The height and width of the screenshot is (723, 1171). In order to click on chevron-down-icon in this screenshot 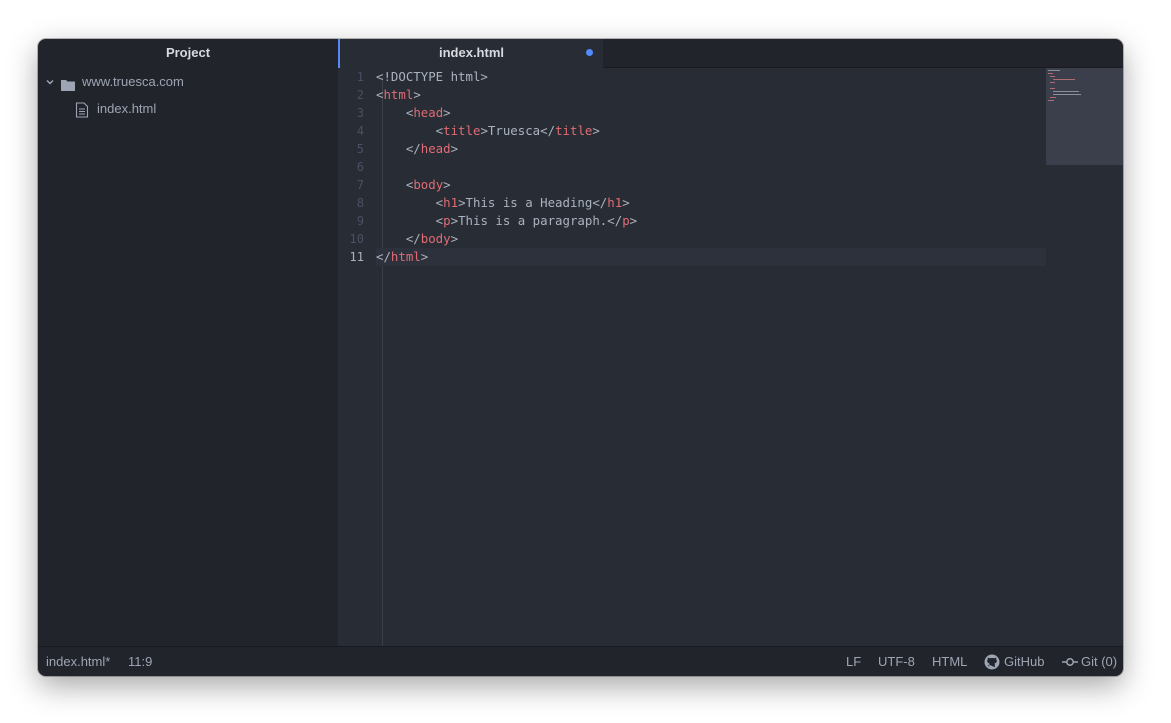, I will do `click(50, 82)`.